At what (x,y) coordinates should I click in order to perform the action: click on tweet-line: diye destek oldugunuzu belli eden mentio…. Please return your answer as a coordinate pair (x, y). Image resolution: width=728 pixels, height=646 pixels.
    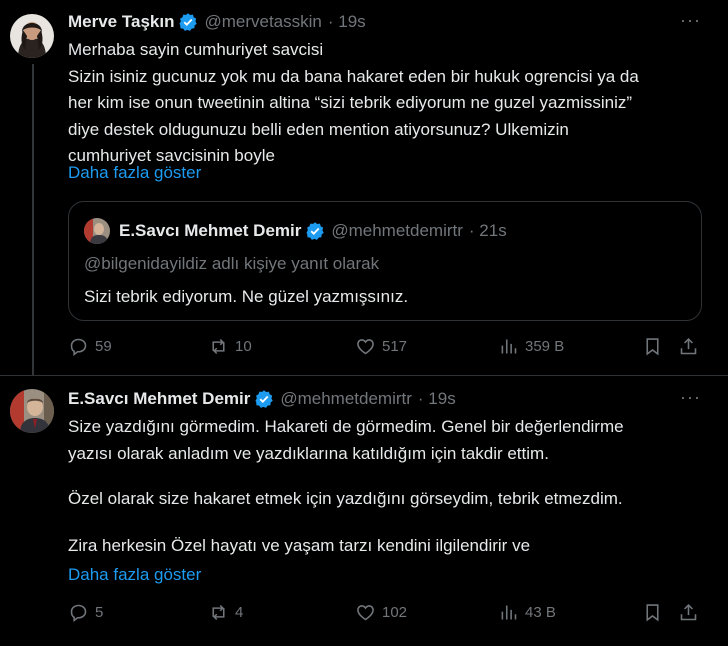
    Looking at the image, I should click on (318, 129).